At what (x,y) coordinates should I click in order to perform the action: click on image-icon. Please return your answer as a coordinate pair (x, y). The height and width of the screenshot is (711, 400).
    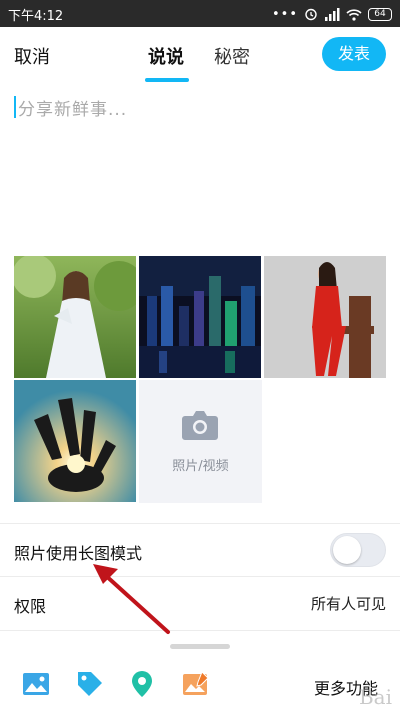
    Looking at the image, I should click on (36, 684).